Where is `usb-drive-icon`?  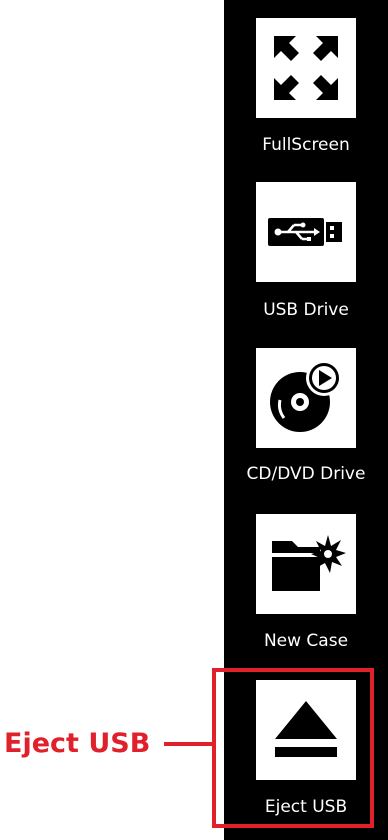 usb-drive-icon is located at coordinates (305, 232).